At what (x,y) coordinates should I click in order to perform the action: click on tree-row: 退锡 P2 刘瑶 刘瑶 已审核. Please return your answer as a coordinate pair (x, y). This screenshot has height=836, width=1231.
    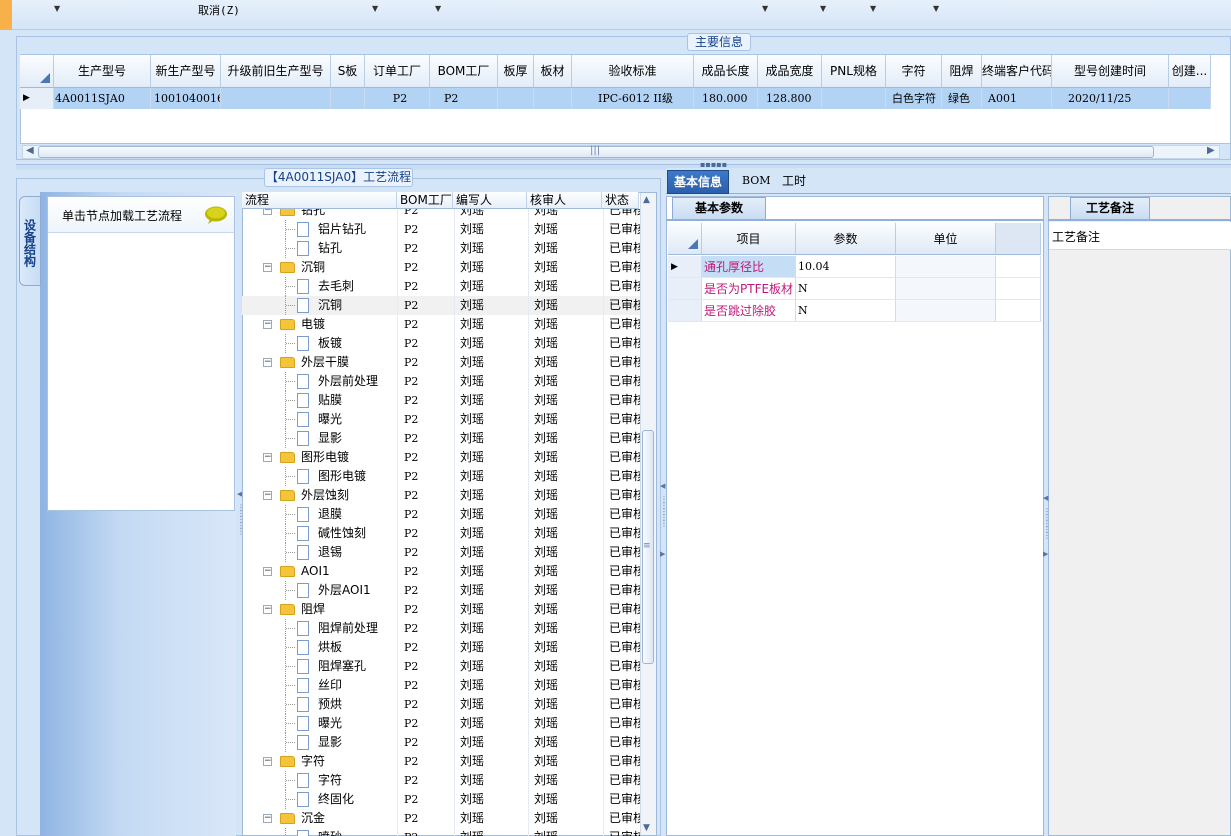
    Looking at the image, I should click on (441, 552).